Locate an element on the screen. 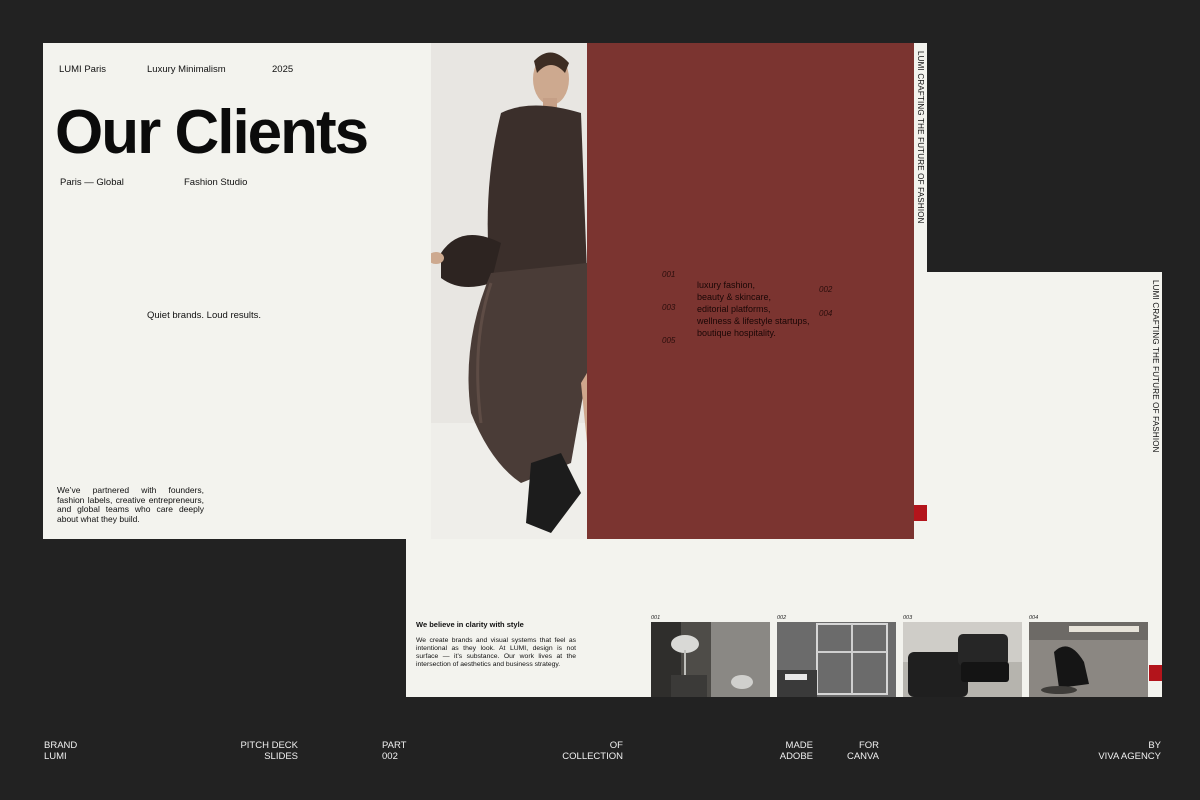 This screenshot has height=800, width=1200. footer-pitch: PITCH DECK SLIDES is located at coordinates (259, 751).